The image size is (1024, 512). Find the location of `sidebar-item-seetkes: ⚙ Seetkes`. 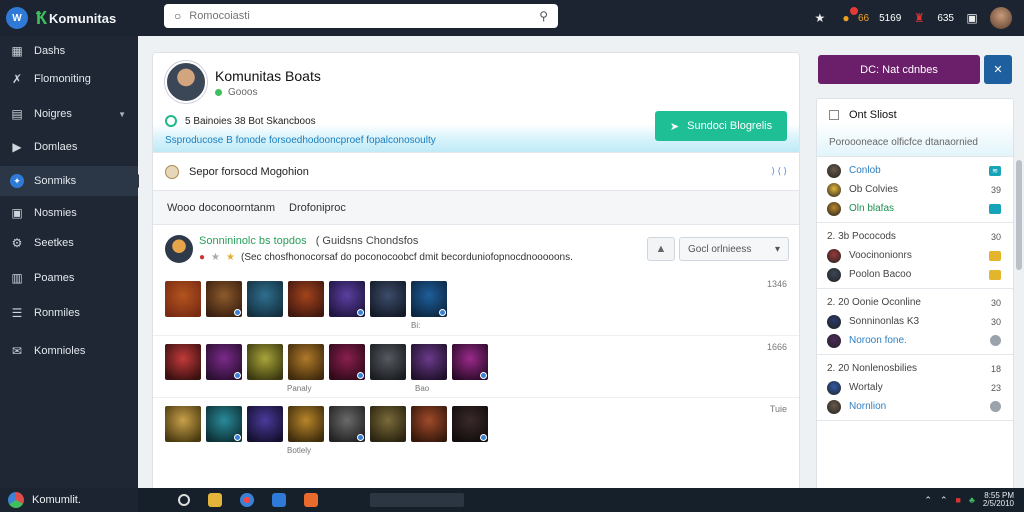

sidebar-item-seetkes: ⚙ Seetkes is located at coordinates (69, 243).